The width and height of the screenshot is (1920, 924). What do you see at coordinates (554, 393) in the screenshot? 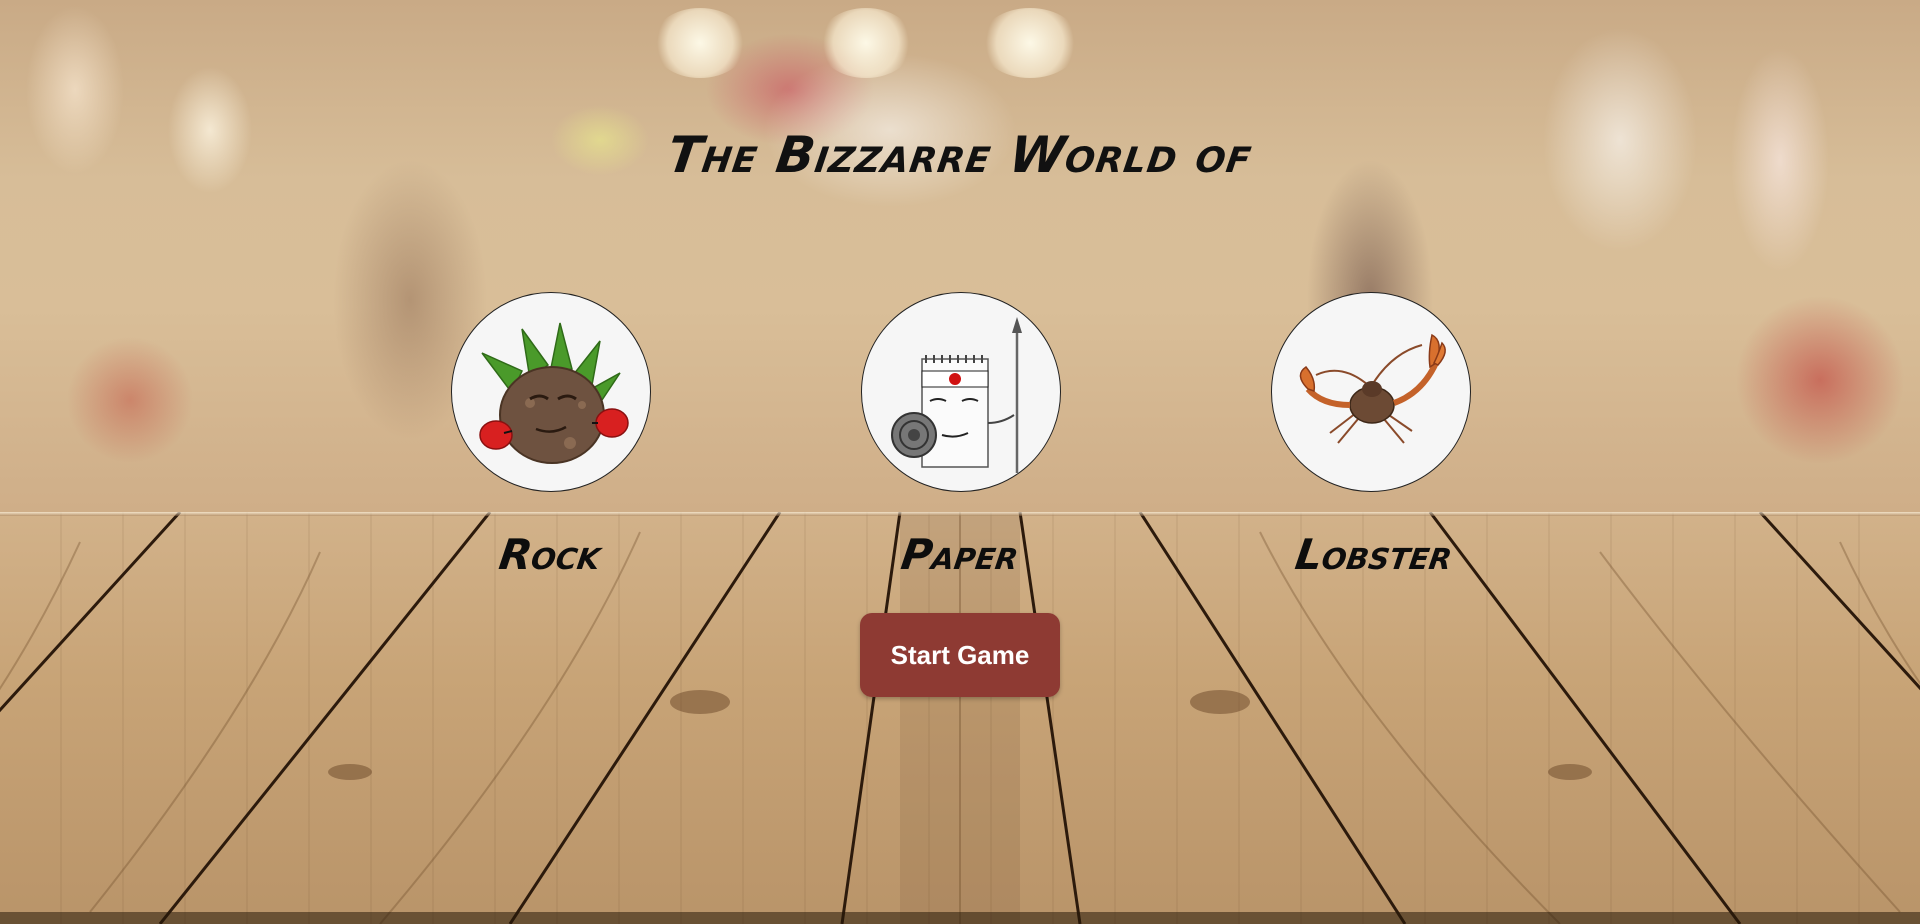
I see `rock-character-icon` at bounding box center [554, 393].